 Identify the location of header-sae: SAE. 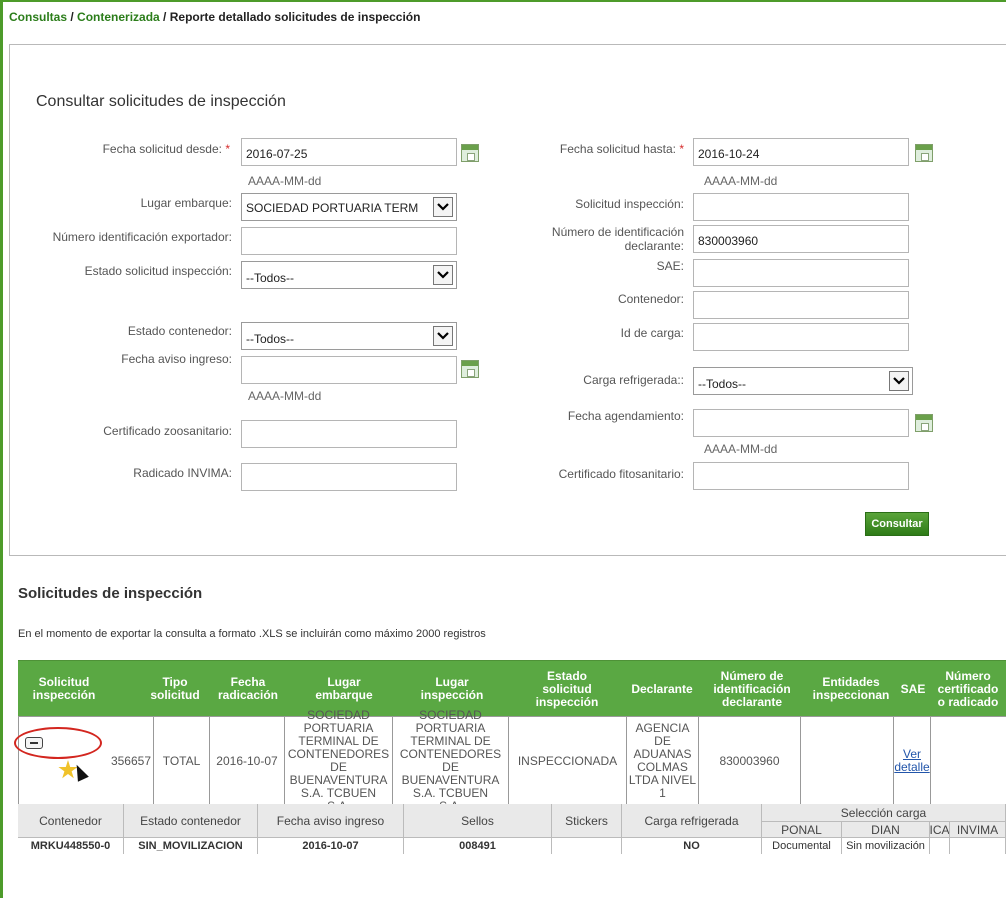
(913, 689).